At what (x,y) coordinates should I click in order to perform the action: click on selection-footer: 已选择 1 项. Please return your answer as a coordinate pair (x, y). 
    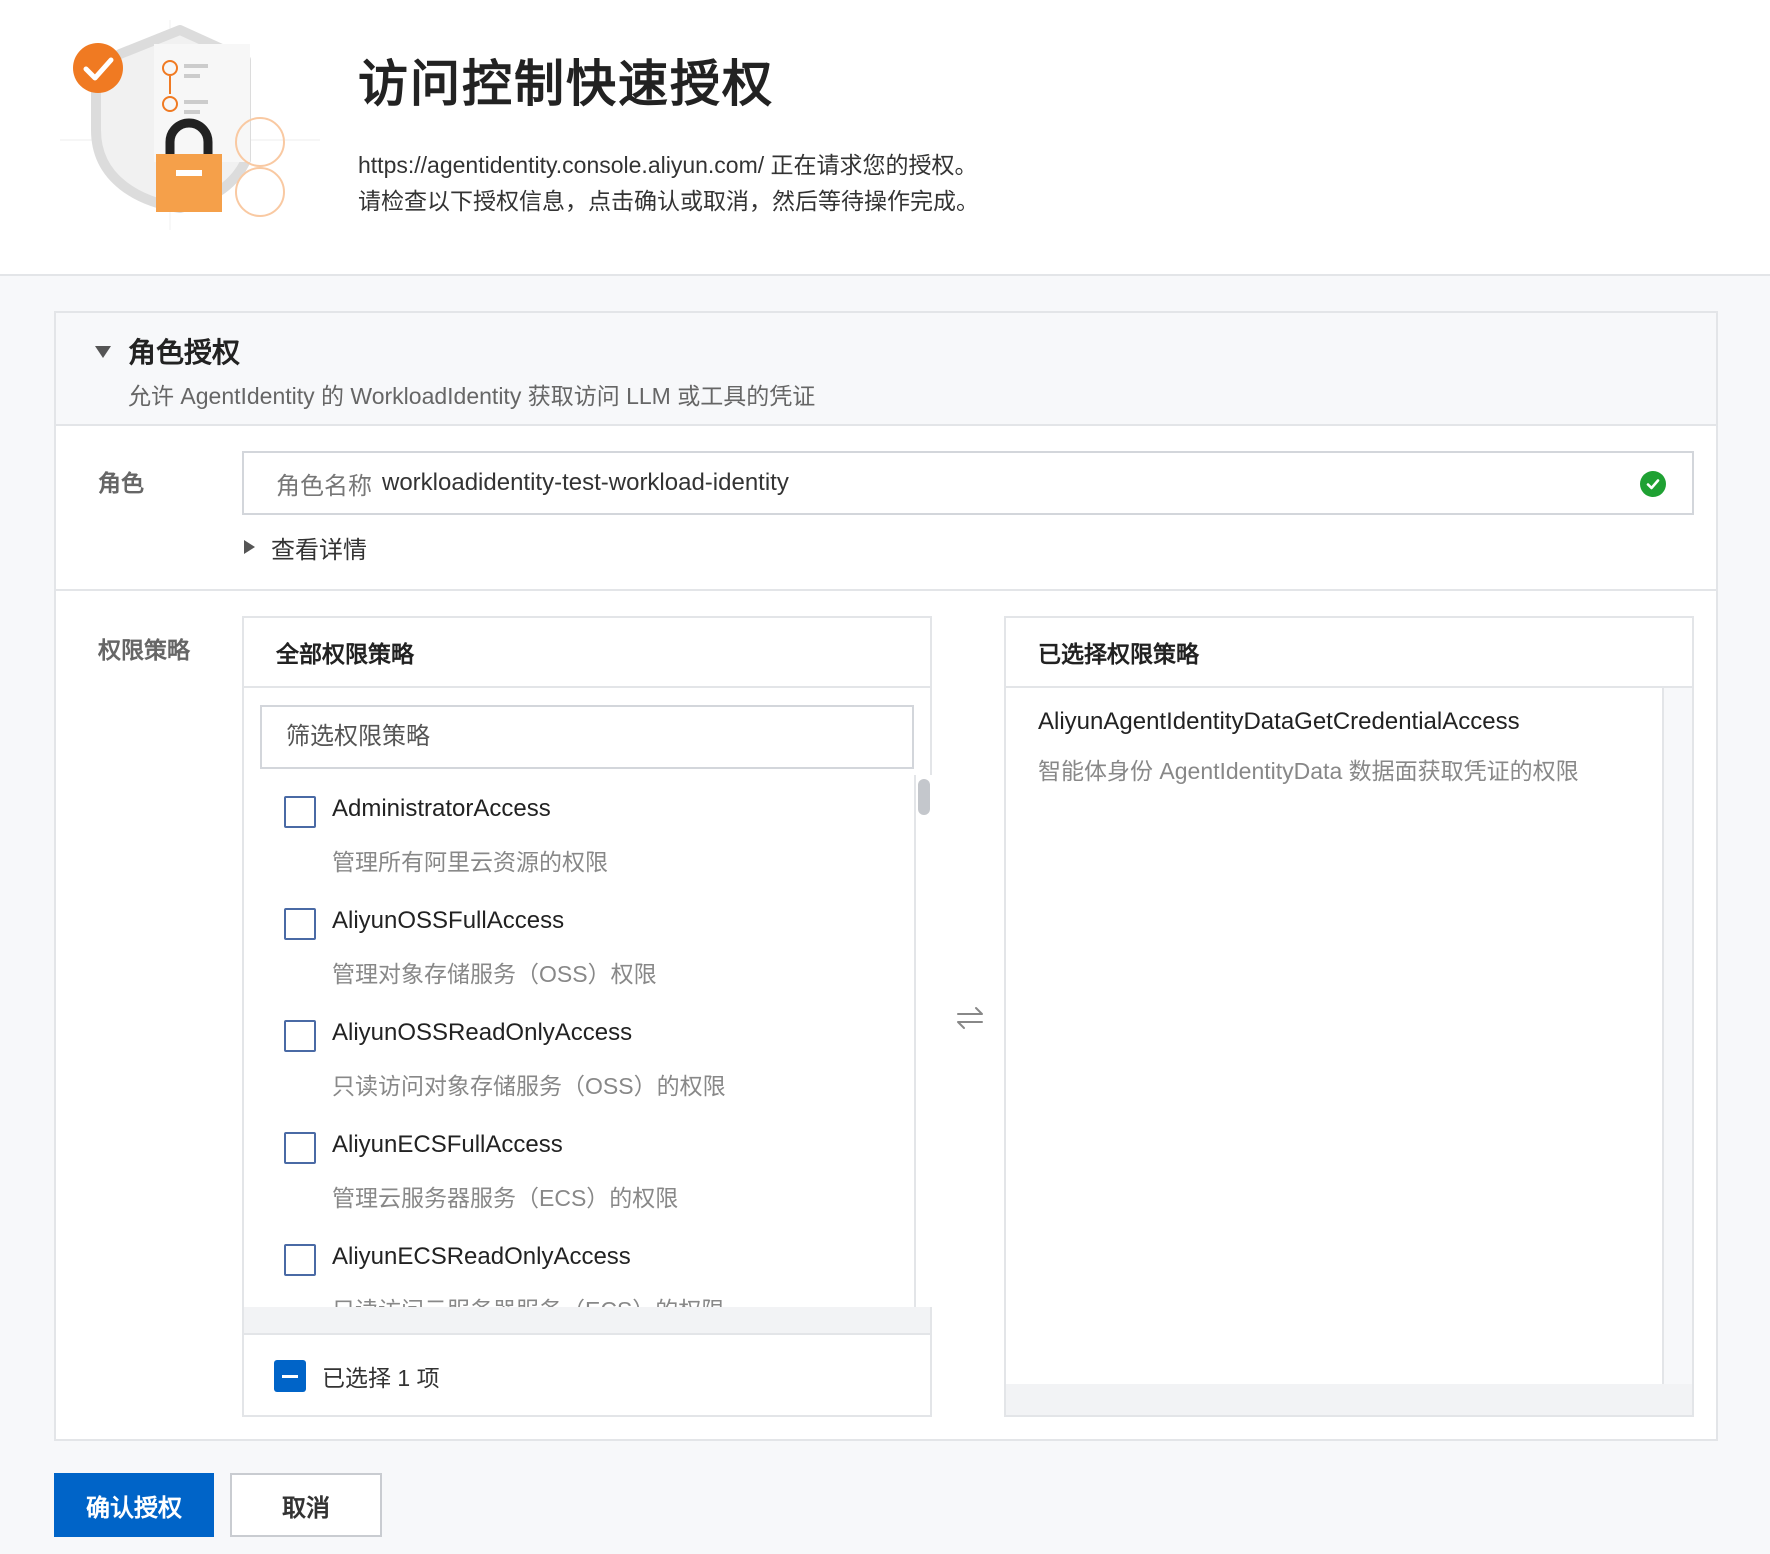
    Looking at the image, I should click on (587, 1376).